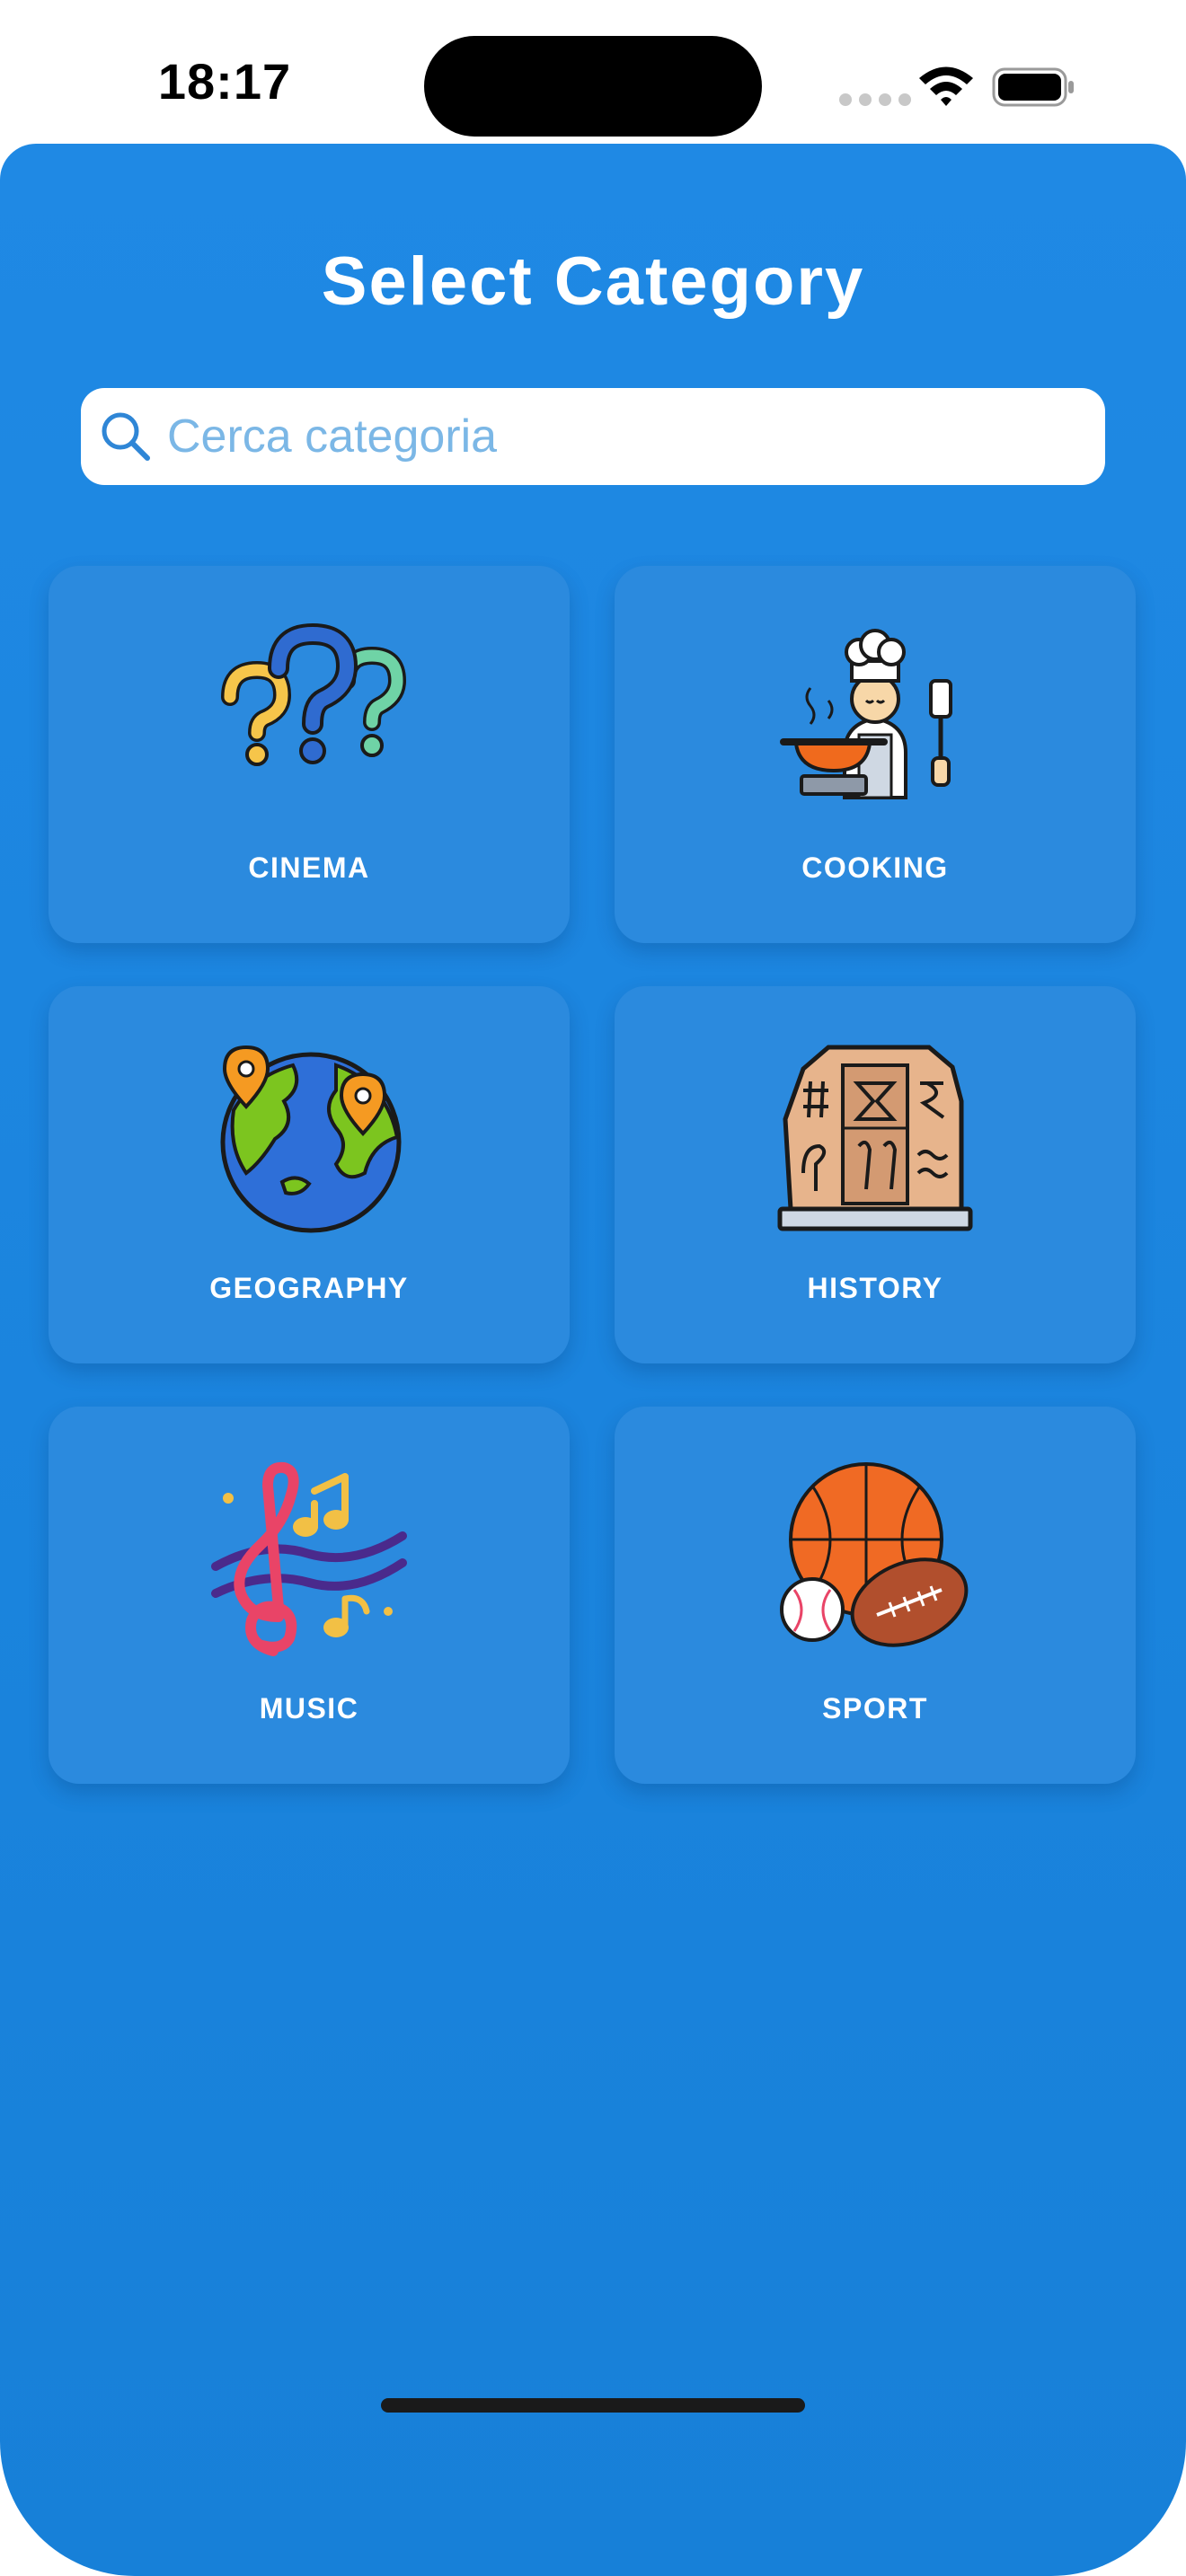  I want to click on category-label: GEOGRAPHY, so click(309, 1288).